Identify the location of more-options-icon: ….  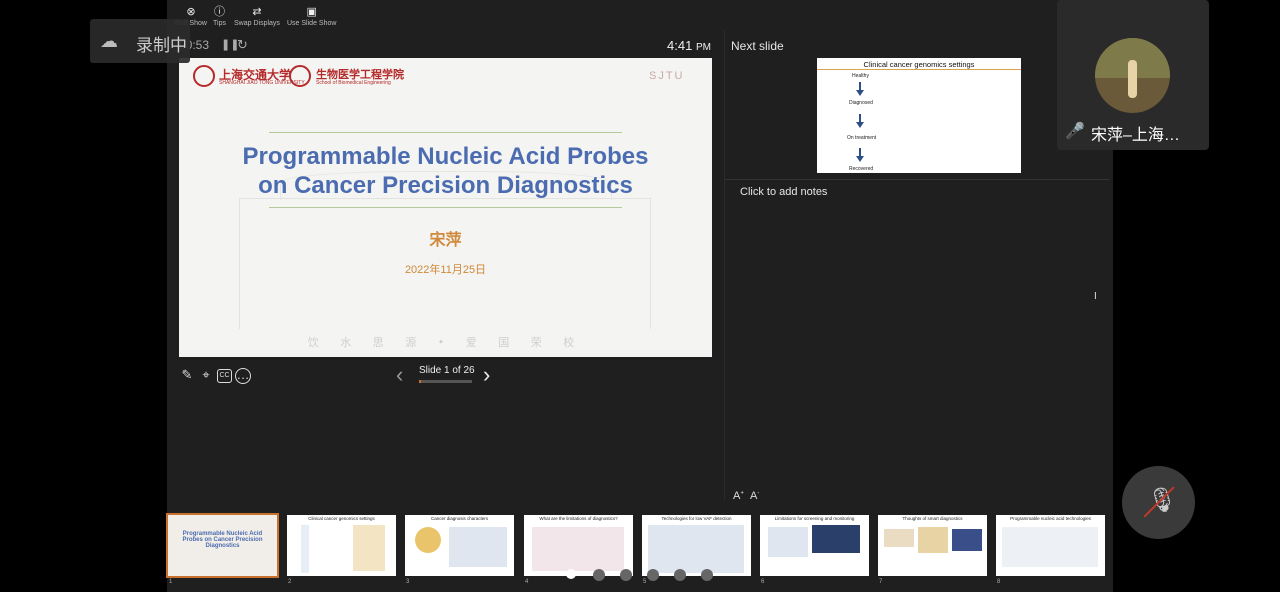
(243, 376).